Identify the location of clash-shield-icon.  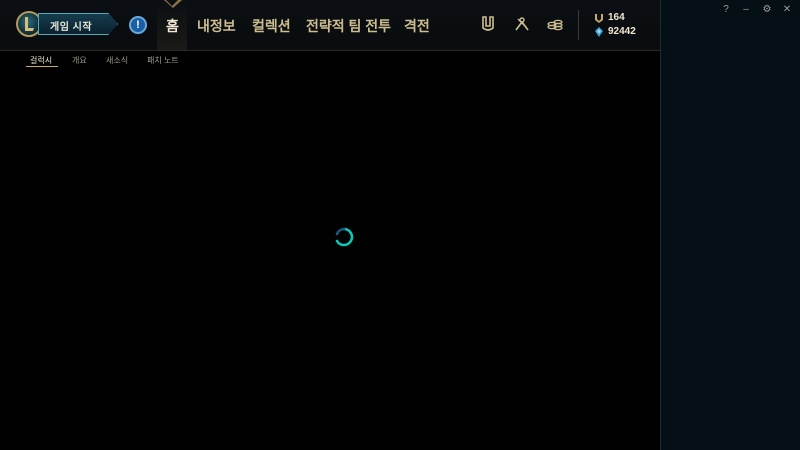
(488, 24).